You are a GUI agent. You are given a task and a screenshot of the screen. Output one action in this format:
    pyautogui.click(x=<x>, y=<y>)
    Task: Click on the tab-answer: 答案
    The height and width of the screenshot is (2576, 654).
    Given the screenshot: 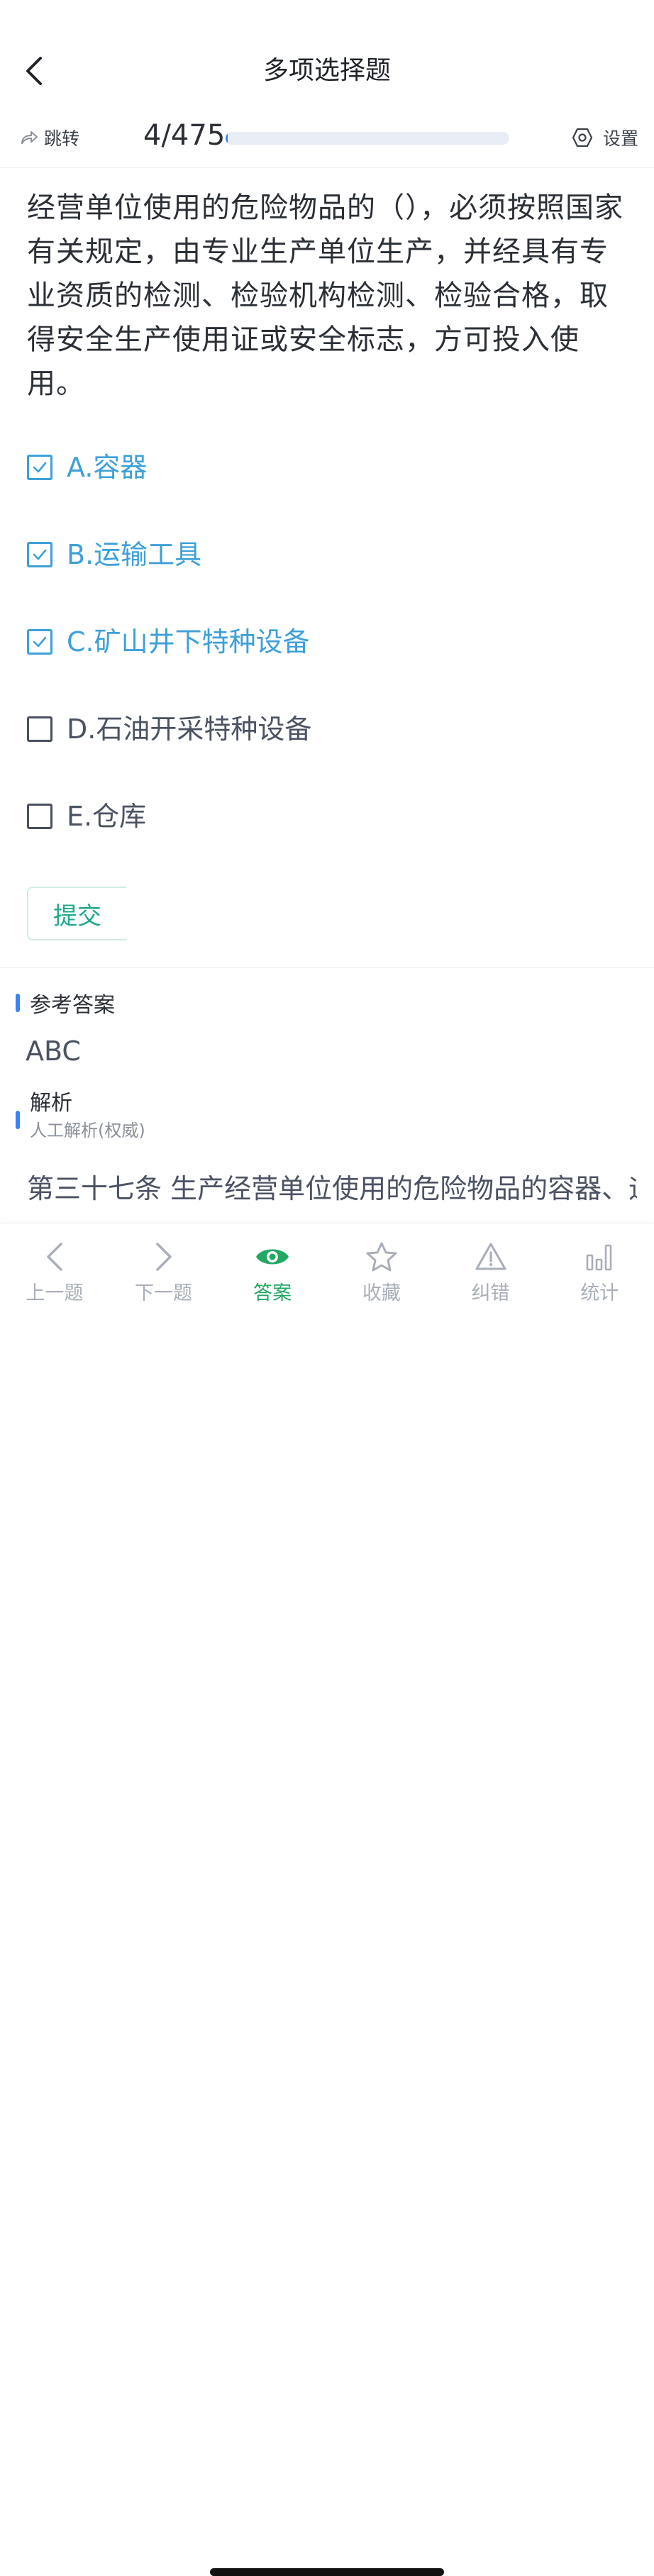 What is the action you would take?
    pyautogui.click(x=272, y=1266)
    